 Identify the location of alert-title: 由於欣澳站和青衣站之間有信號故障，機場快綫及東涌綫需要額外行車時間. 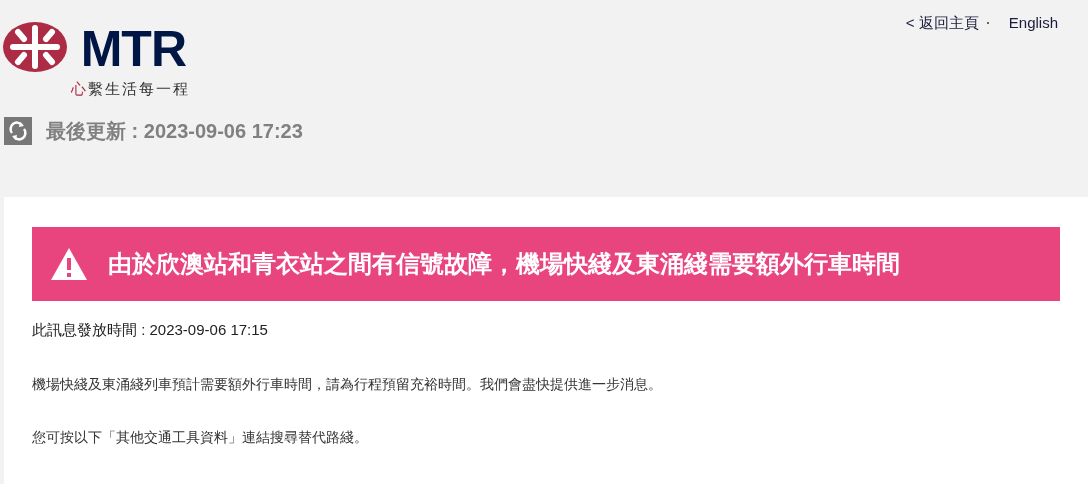
(504, 264).